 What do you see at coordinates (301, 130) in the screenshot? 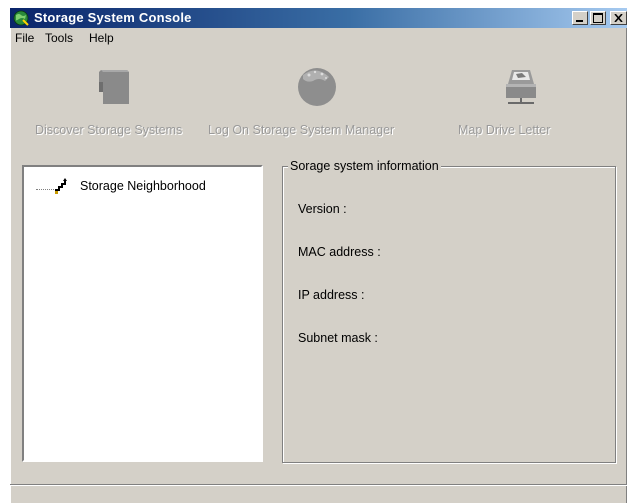
I see `logon-label: Log On Storage System Manager` at bounding box center [301, 130].